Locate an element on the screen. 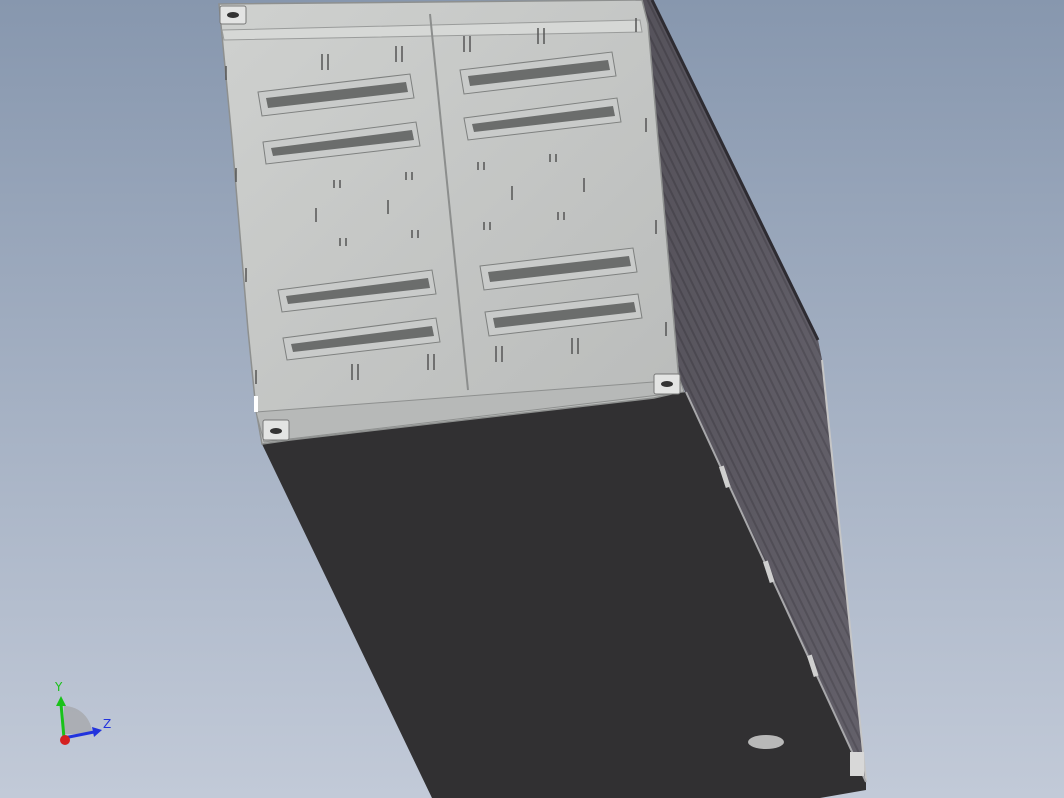 This screenshot has width=1064, height=798. triad-y-arrowhead is located at coordinates (61, 701).